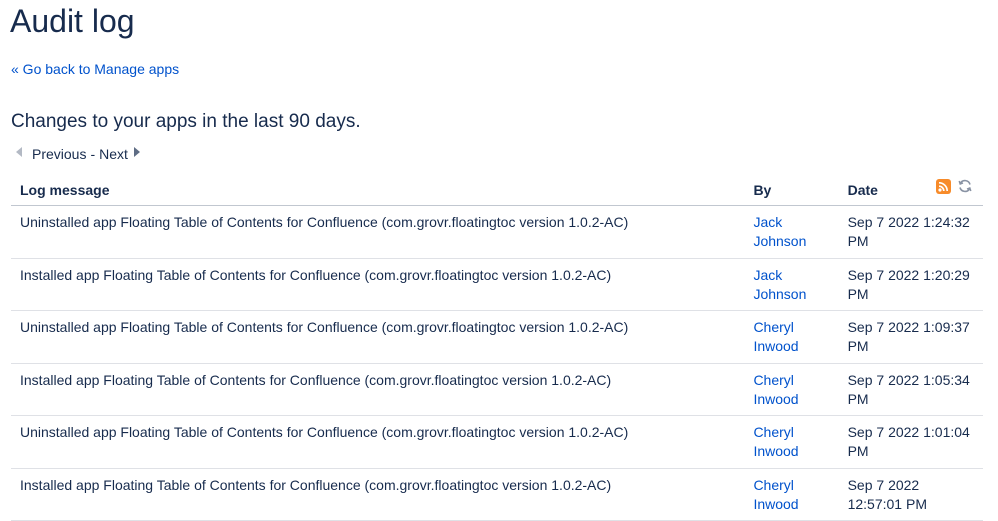 This screenshot has width=998, height=521. I want to click on header-icons, so click(954, 186).